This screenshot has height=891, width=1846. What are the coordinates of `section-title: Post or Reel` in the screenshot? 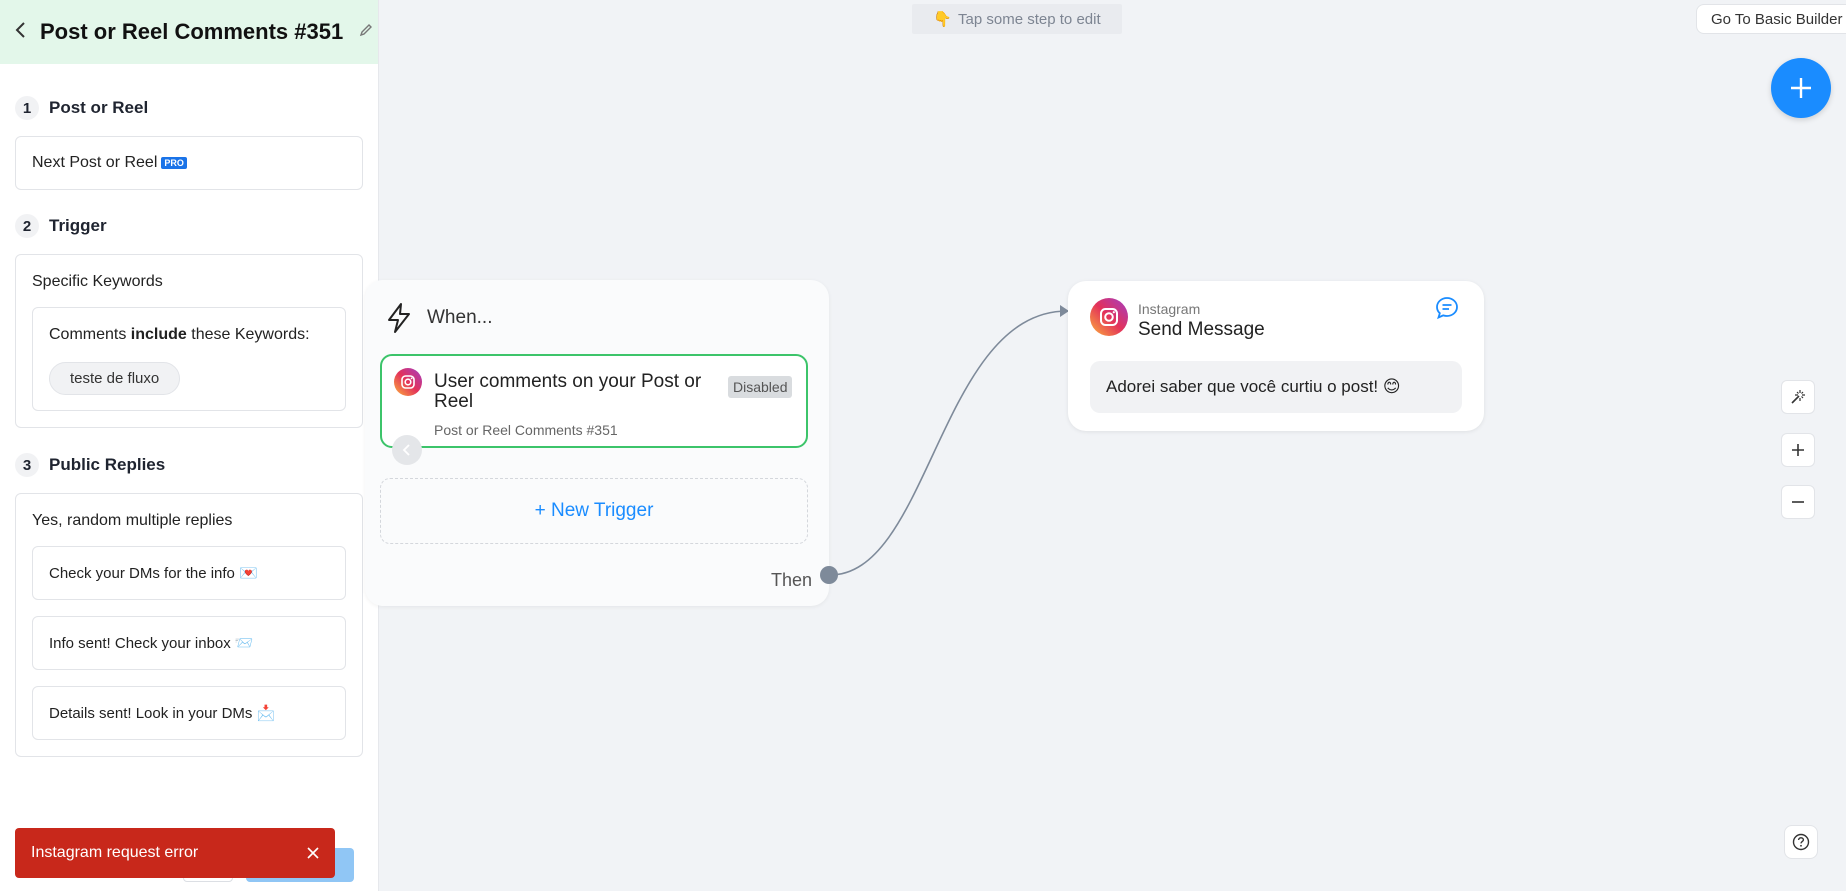 It's located at (99, 107).